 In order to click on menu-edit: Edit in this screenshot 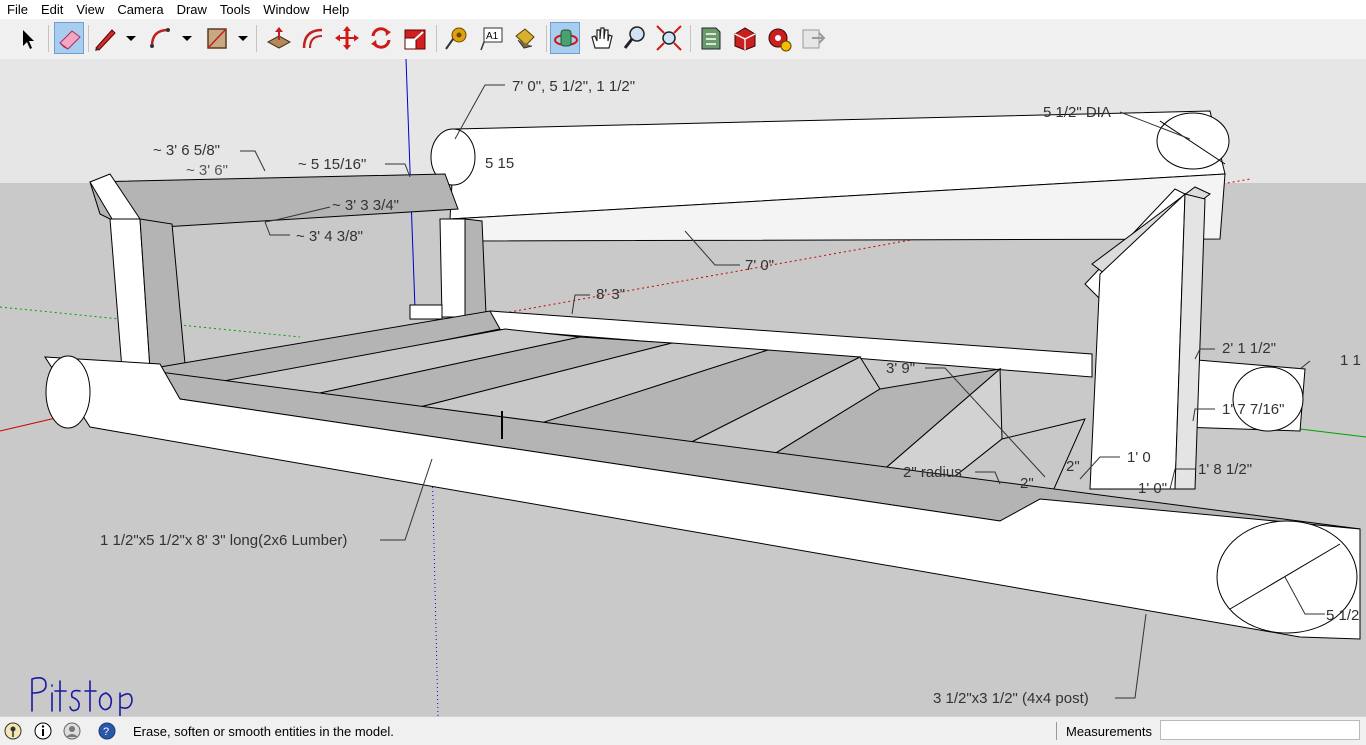, I will do `click(51, 9)`.